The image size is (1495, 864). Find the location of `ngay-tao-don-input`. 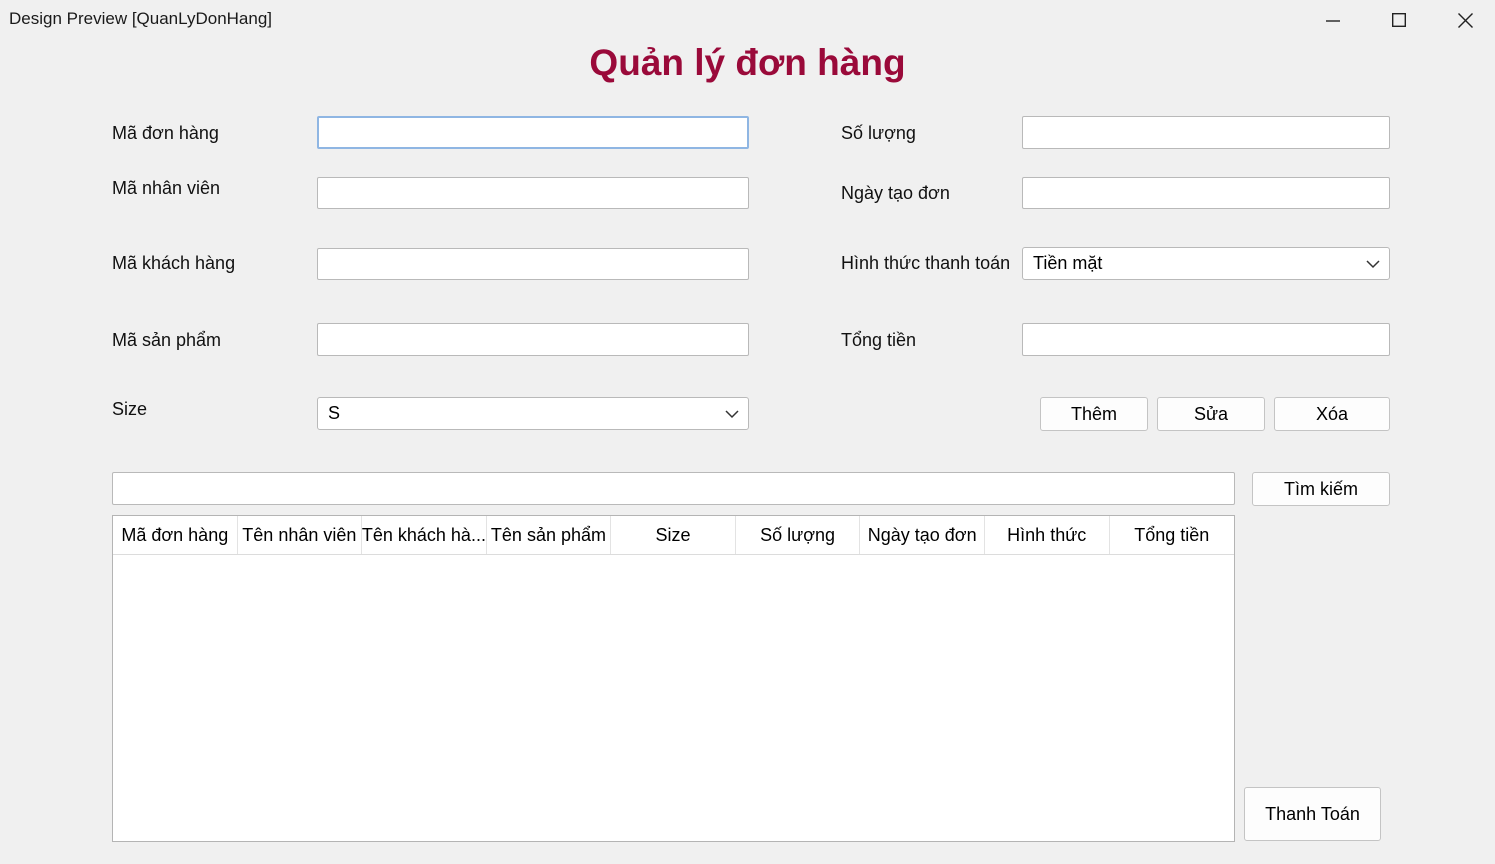

ngay-tao-don-input is located at coordinates (1206, 193).